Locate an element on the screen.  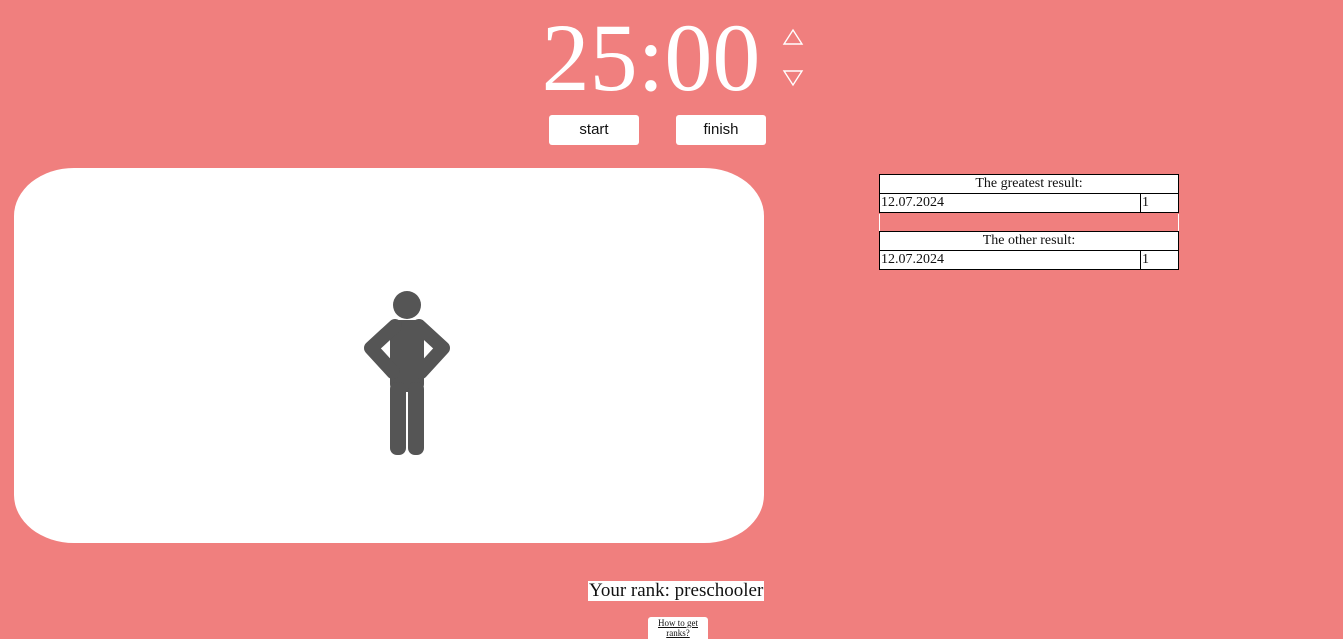
decrease-time-button is located at coordinates (793, 78).